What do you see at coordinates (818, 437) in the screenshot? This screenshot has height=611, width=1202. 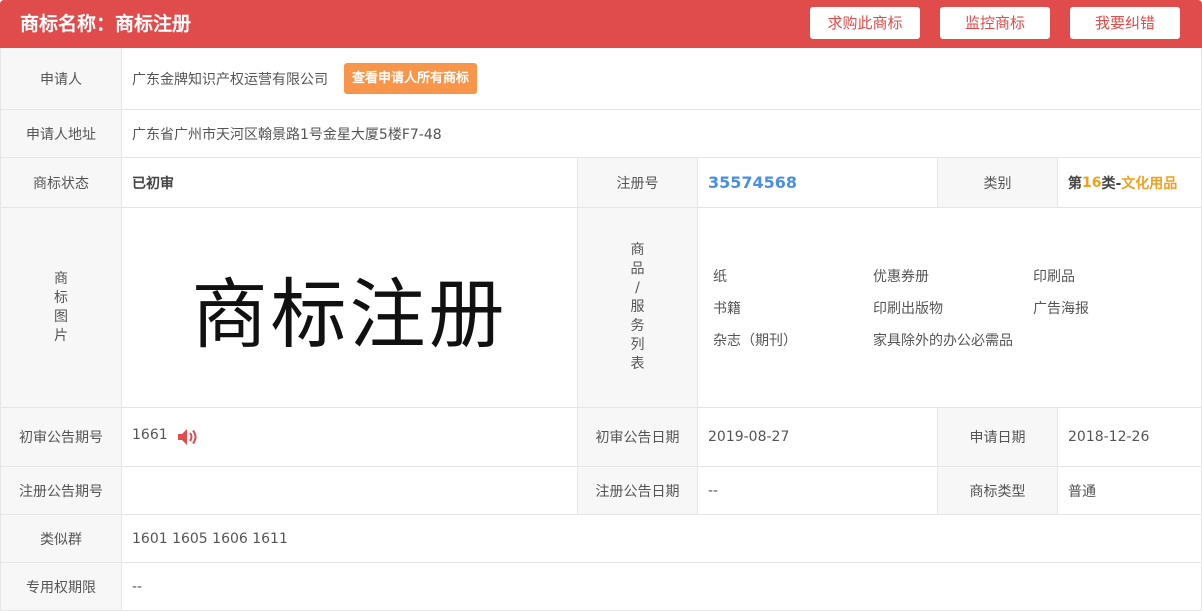 I see `prelim-date-value: 2019-08-27` at bounding box center [818, 437].